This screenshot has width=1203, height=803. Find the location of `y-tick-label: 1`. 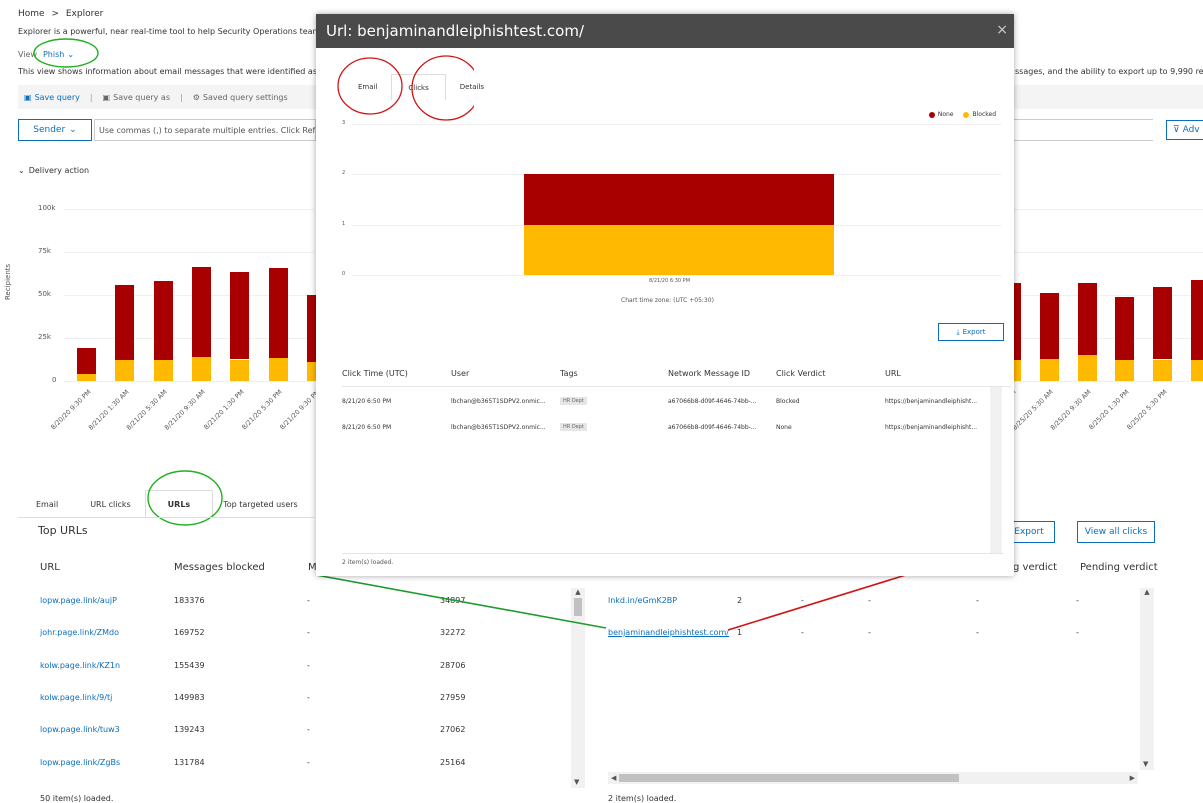

y-tick-label: 1 is located at coordinates (344, 223).